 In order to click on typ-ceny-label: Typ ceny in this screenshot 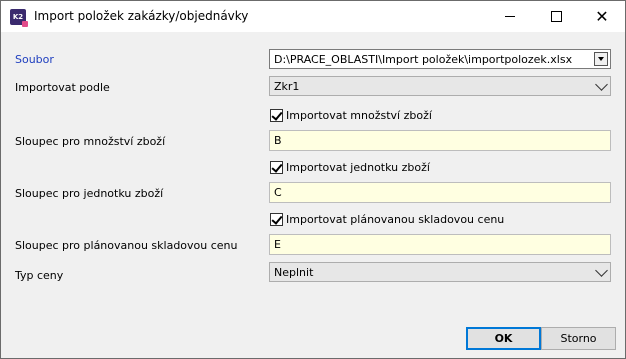, I will do `click(39, 275)`.